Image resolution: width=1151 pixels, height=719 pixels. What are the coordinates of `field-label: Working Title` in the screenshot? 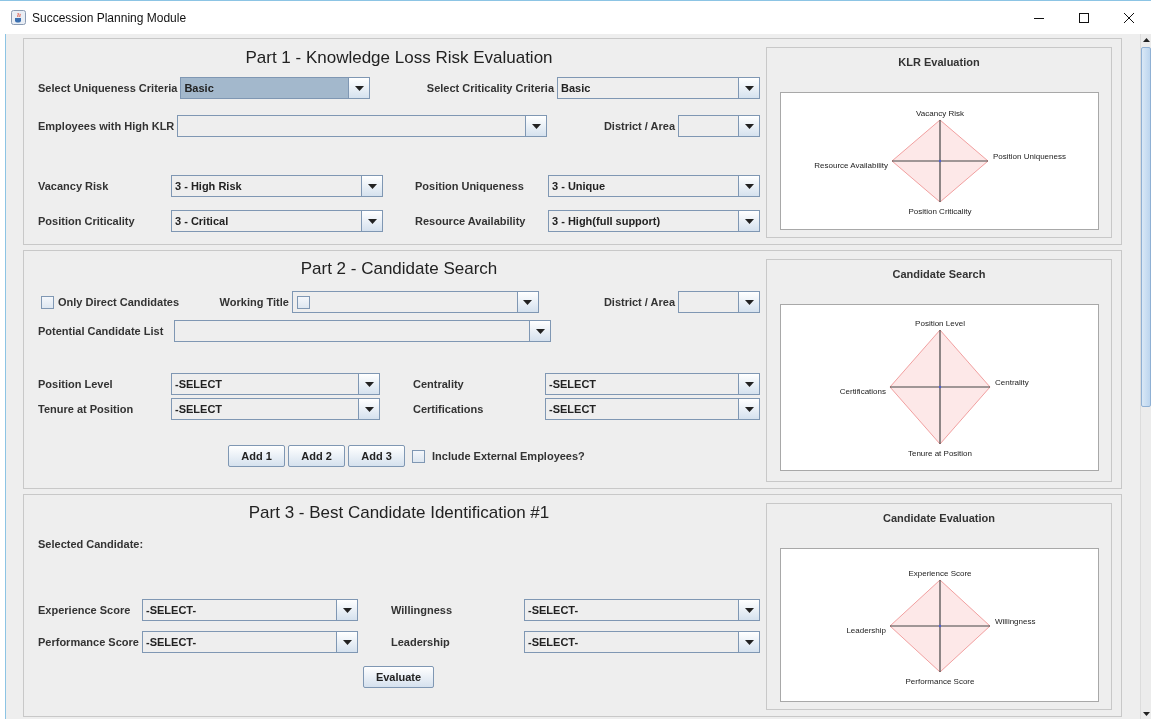 It's located at (254, 302).